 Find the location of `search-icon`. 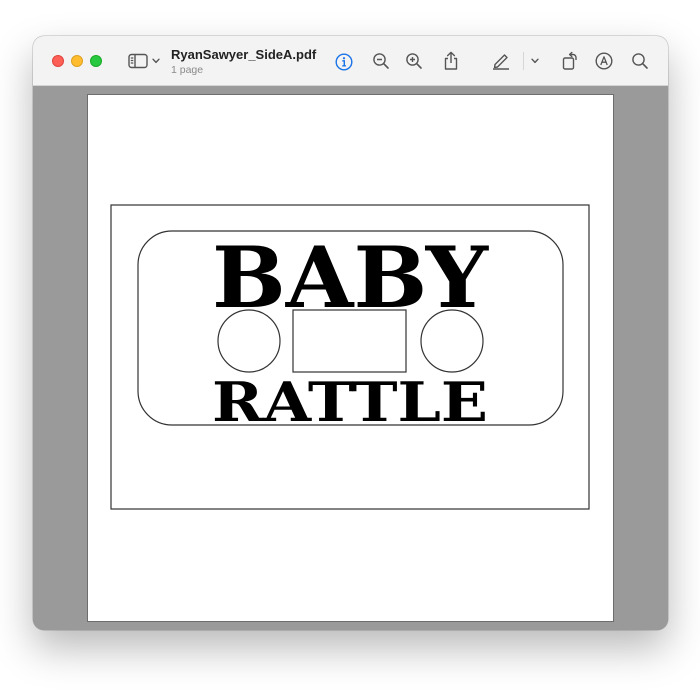

search-icon is located at coordinates (640, 61).